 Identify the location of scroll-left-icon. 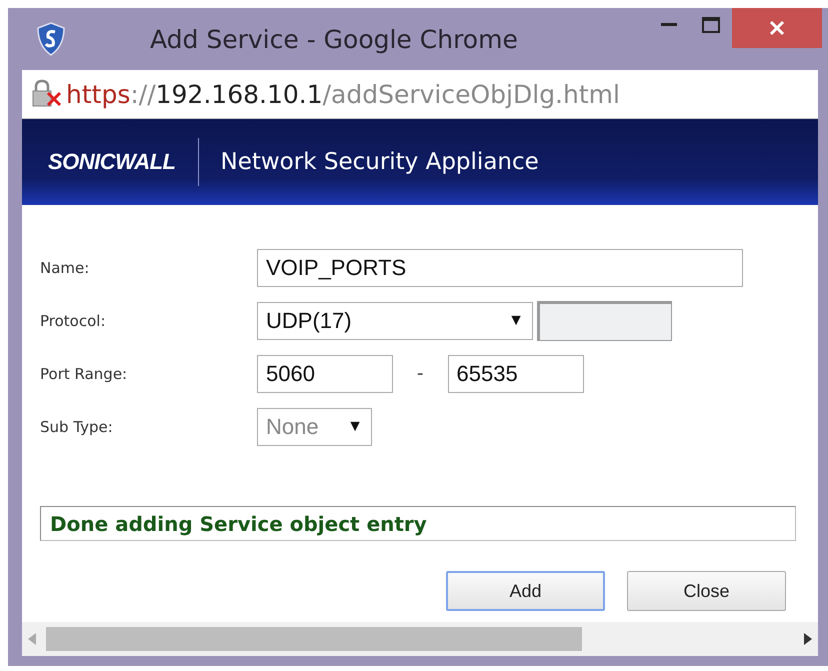
(32, 639).